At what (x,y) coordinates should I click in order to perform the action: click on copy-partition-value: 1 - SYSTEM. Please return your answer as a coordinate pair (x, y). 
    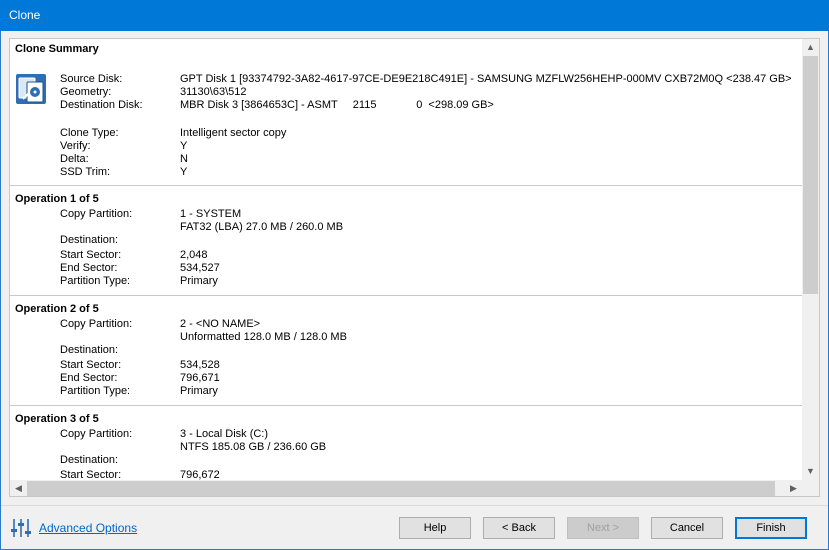
    Looking at the image, I should click on (211, 214).